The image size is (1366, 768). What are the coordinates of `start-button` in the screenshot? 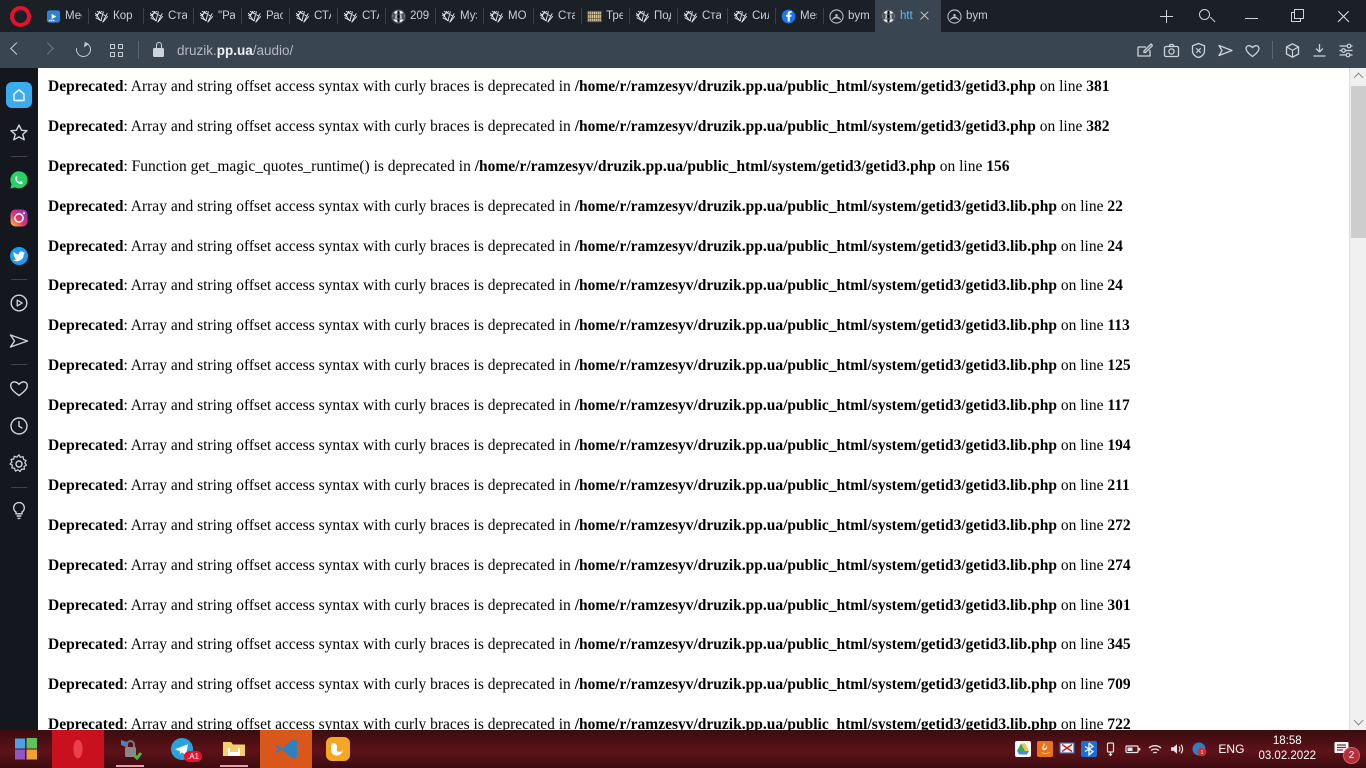 It's located at (26, 749).